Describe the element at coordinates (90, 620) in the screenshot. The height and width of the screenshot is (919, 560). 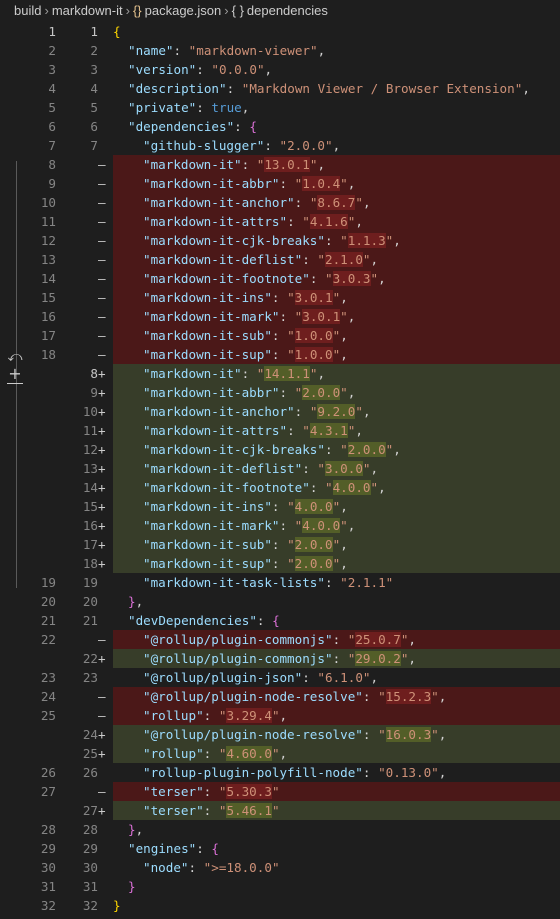
I see `line-number-modified: 21` at that location.